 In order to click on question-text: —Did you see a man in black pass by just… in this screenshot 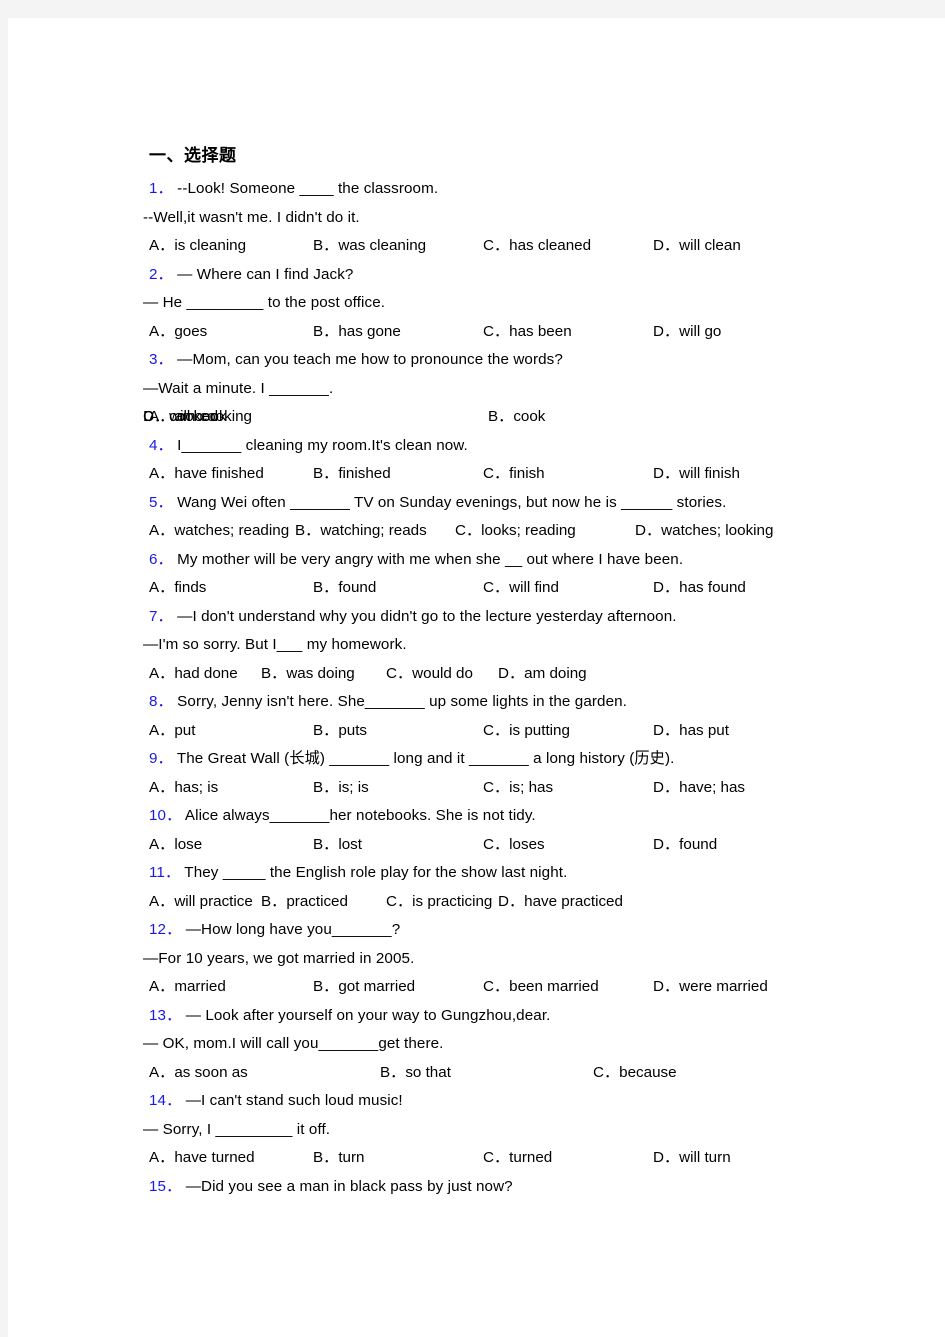, I will do `click(347, 1186)`.